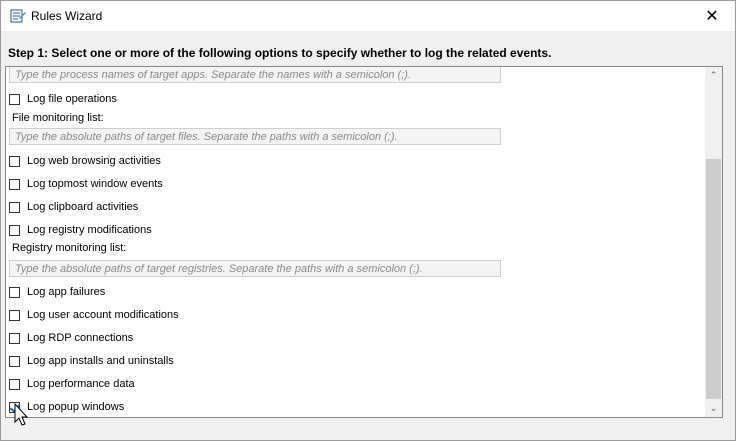  Describe the element at coordinates (14, 384) in the screenshot. I see `log-performance-checkbox` at that location.